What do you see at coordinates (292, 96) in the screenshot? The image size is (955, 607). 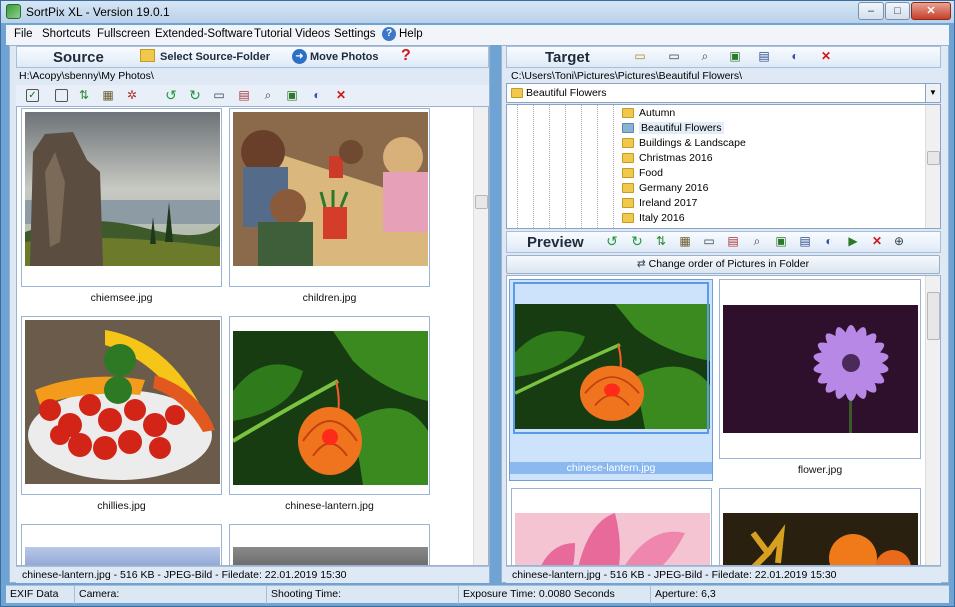 I see `edit-image-icon: ▣` at bounding box center [292, 96].